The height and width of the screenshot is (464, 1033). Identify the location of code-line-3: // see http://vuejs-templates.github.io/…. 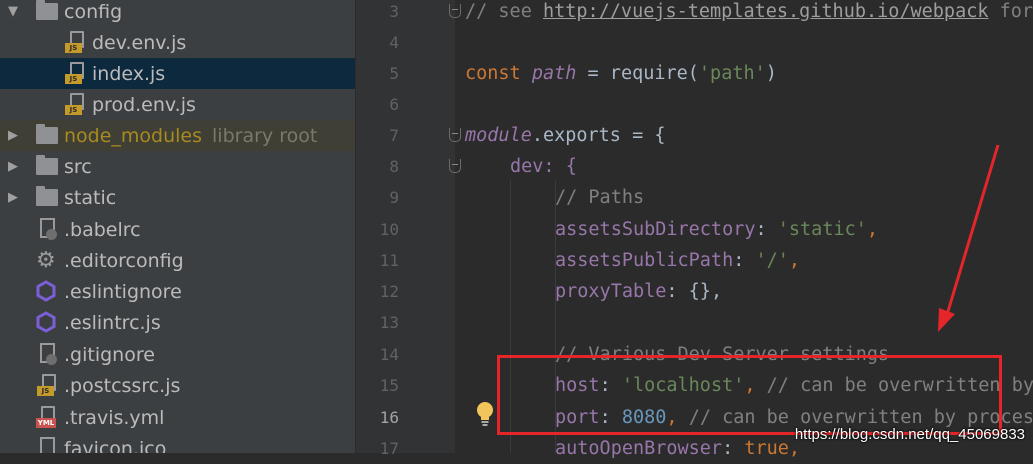
(749, 11).